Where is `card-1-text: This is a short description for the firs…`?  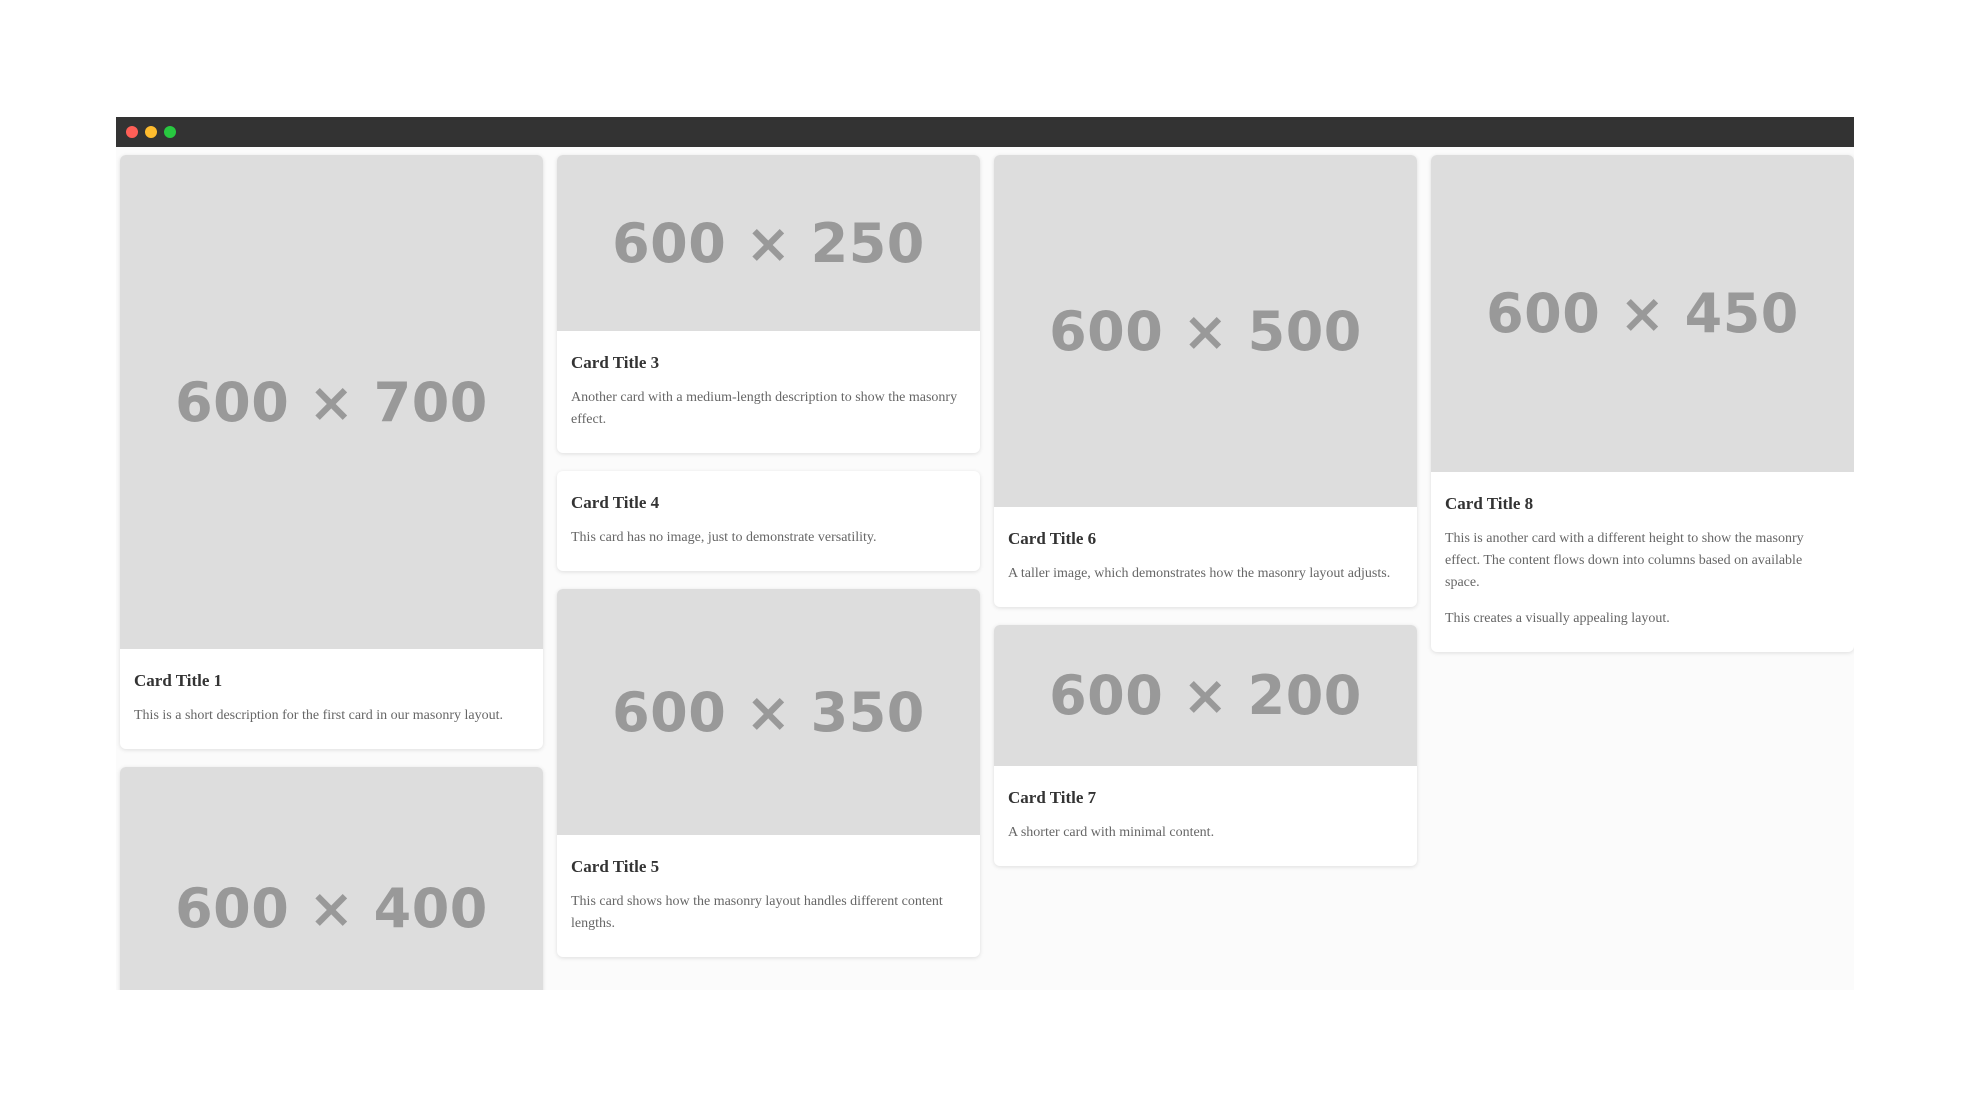 card-1-text: This is a short description for the firs… is located at coordinates (318, 715).